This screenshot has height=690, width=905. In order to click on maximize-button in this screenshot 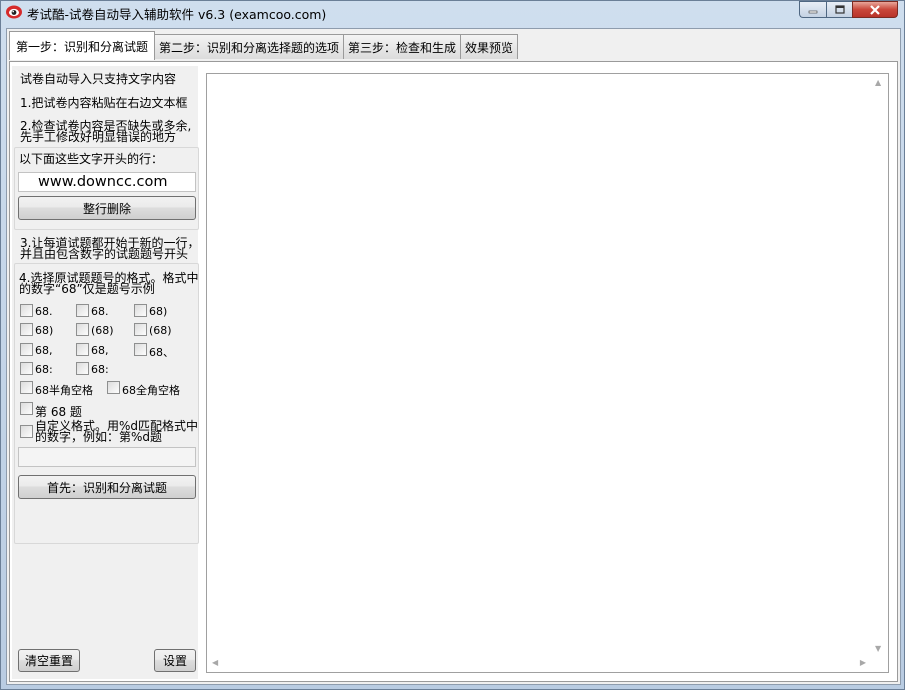, I will do `click(839, 9)`.